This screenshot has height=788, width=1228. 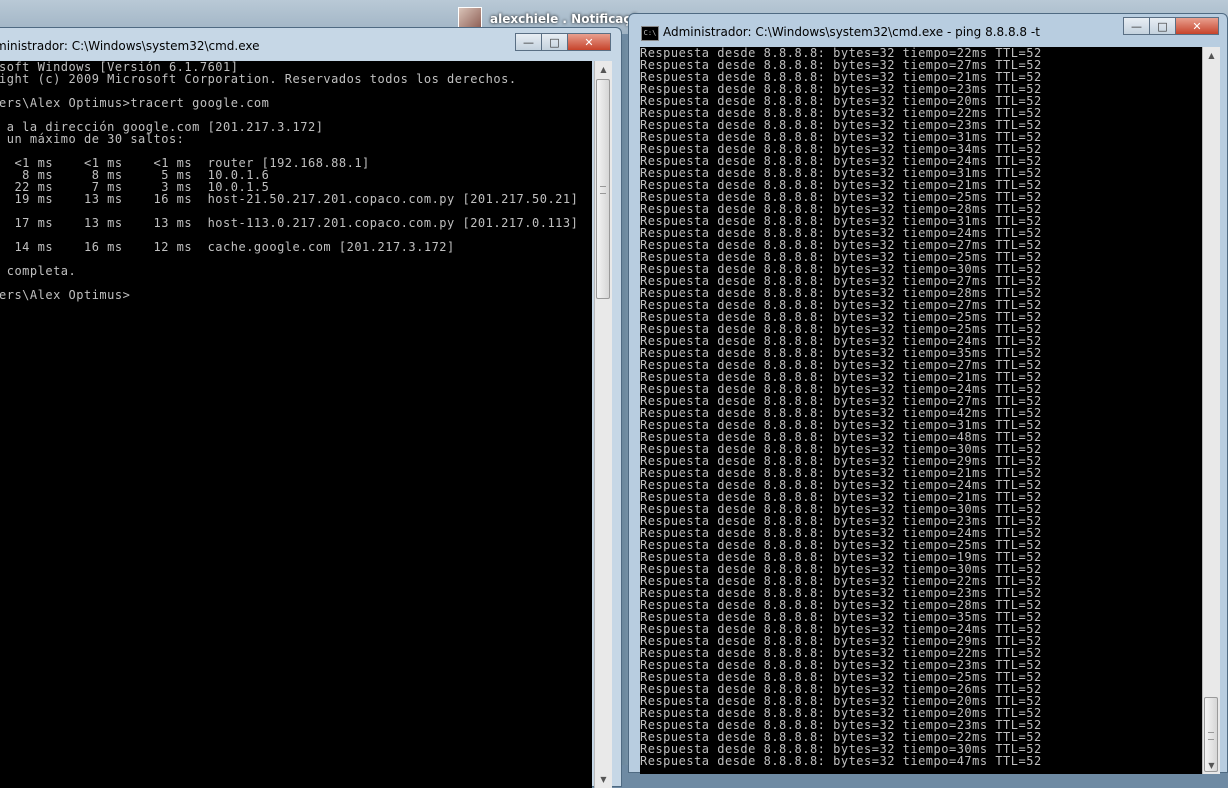 I want to click on console-line: ers\Alex Optimus>, so click(x=65, y=295).